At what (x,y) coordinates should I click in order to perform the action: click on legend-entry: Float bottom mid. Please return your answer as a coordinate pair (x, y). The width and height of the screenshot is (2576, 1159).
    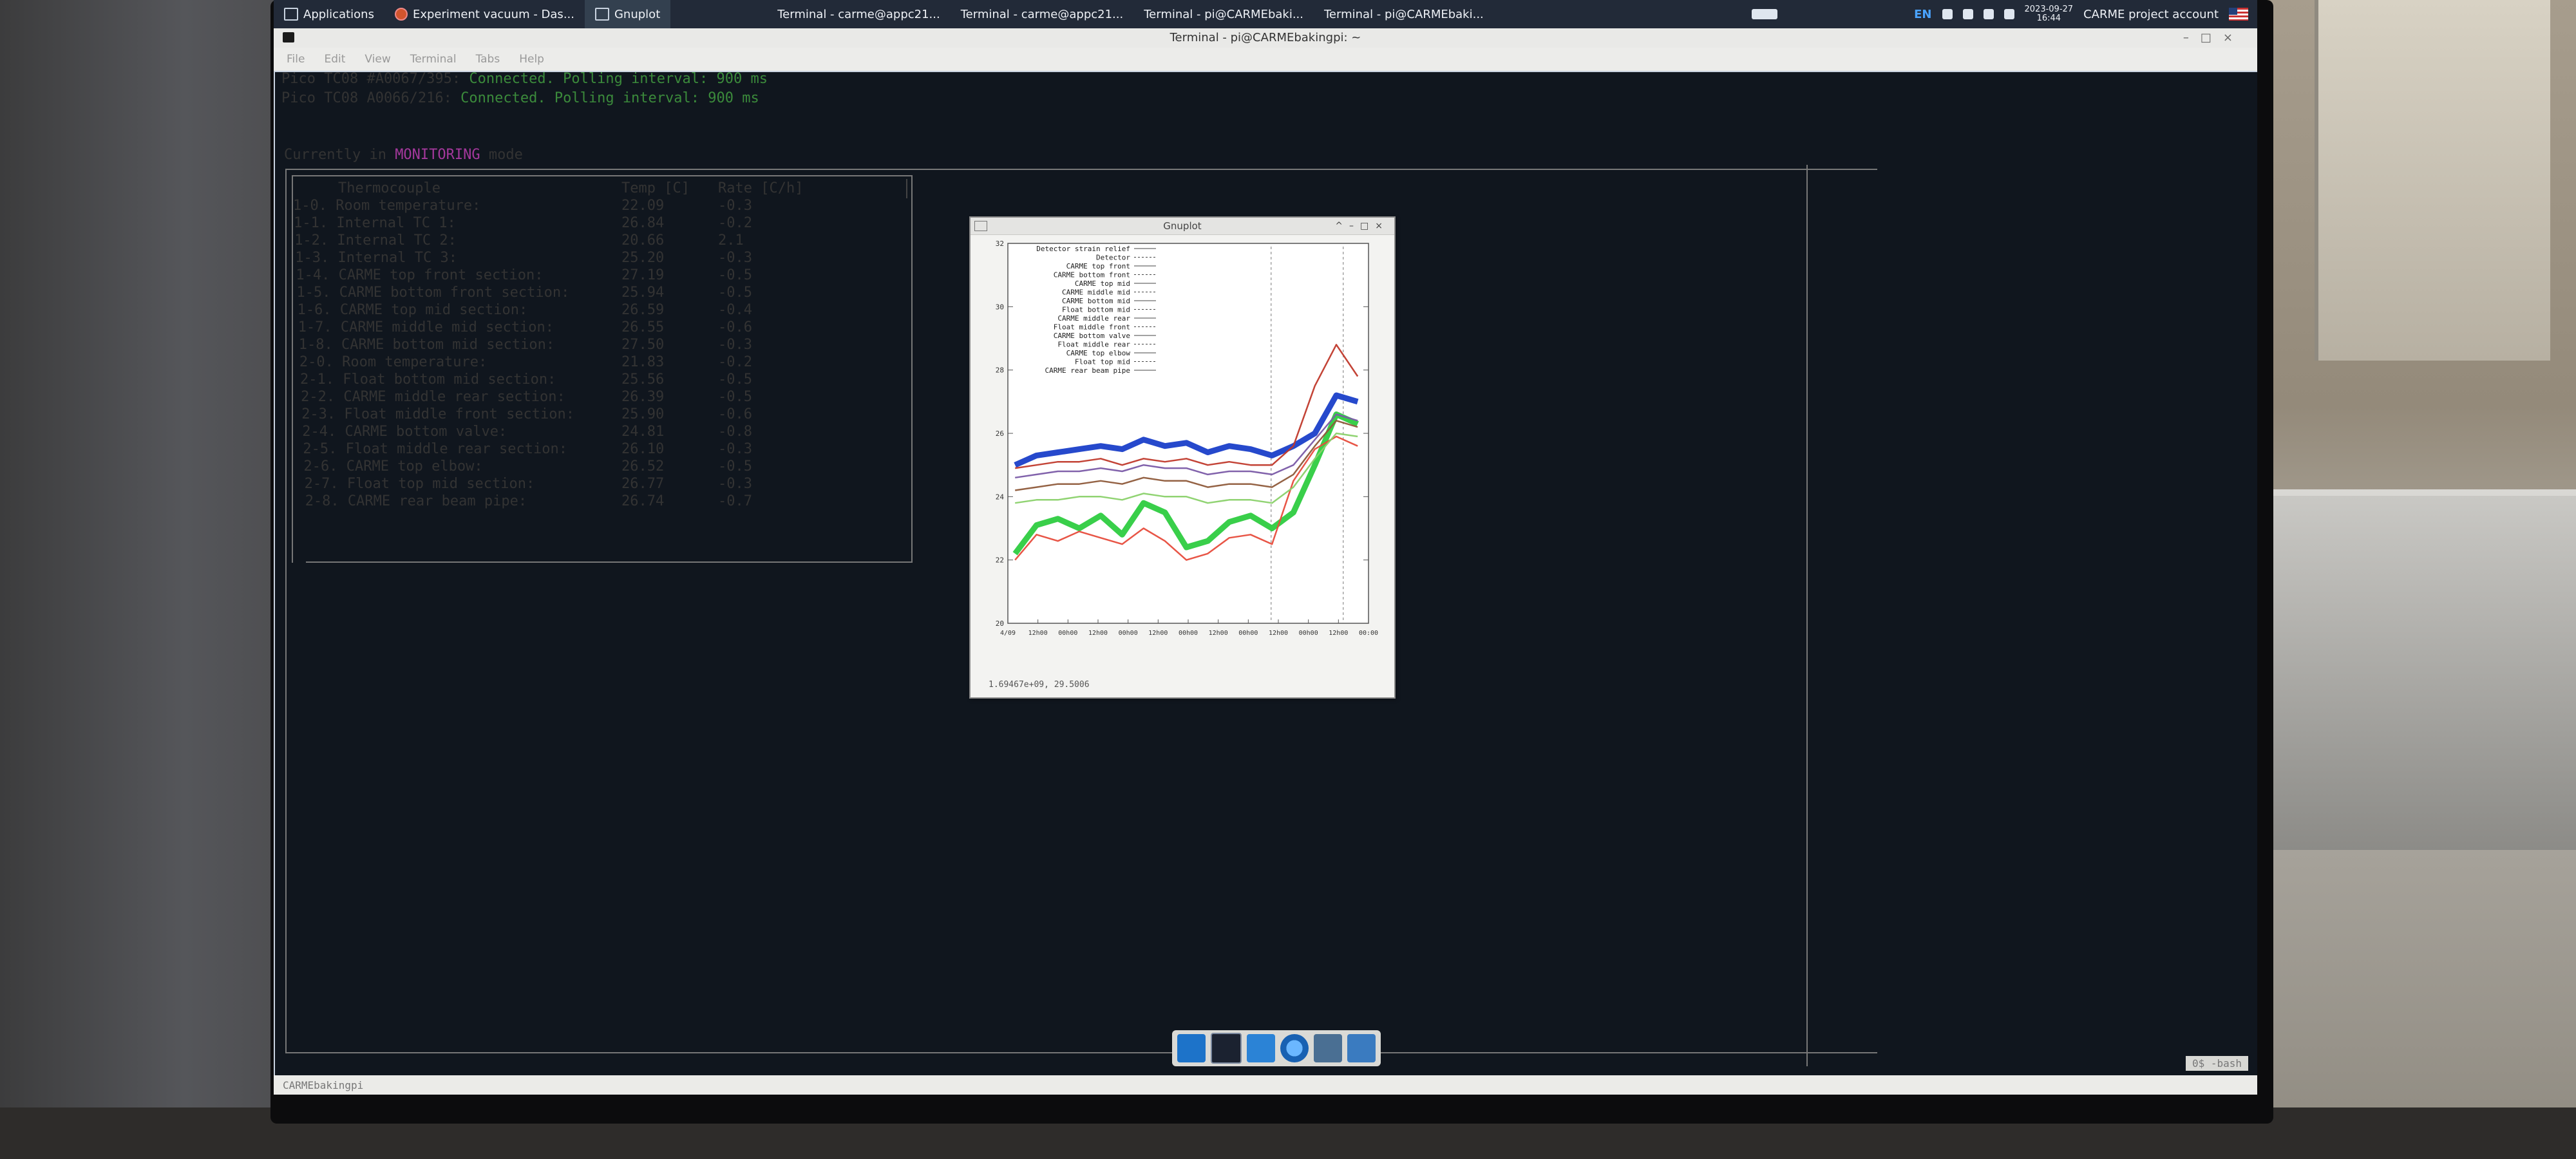
    Looking at the image, I should click on (1096, 310).